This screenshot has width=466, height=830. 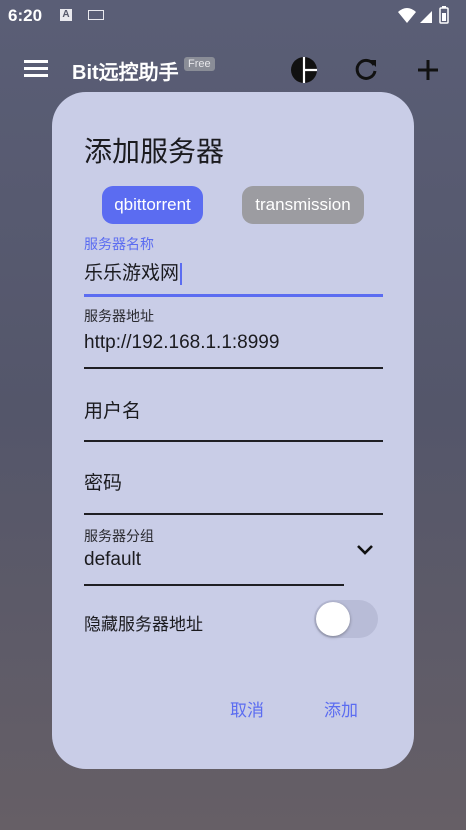 I want to click on hide-address-toggle, so click(x=346, y=619).